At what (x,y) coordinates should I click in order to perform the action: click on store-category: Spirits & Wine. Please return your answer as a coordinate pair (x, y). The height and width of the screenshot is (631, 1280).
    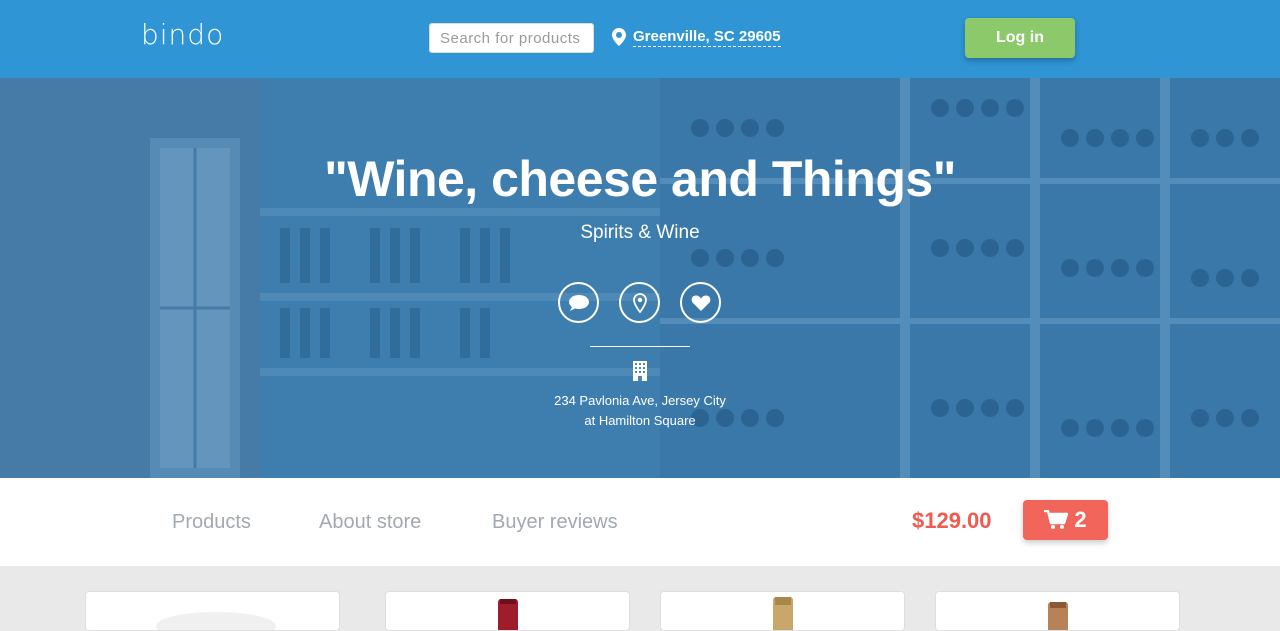
    Looking at the image, I should click on (640, 232).